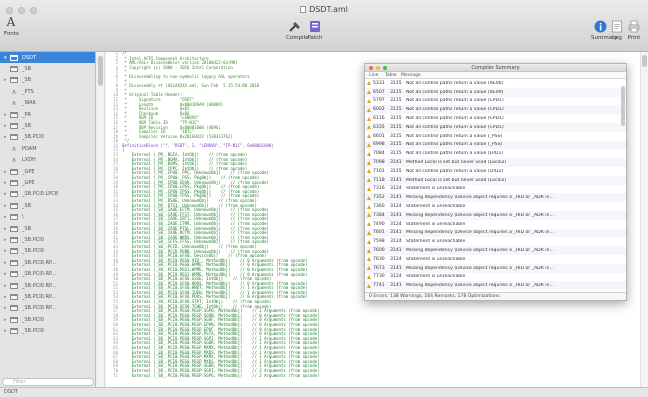 The width and height of the screenshot is (648, 397). What do you see at coordinates (378, 68) in the screenshot?
I see `panel-minimize-button` at bounding box center [378, 68].